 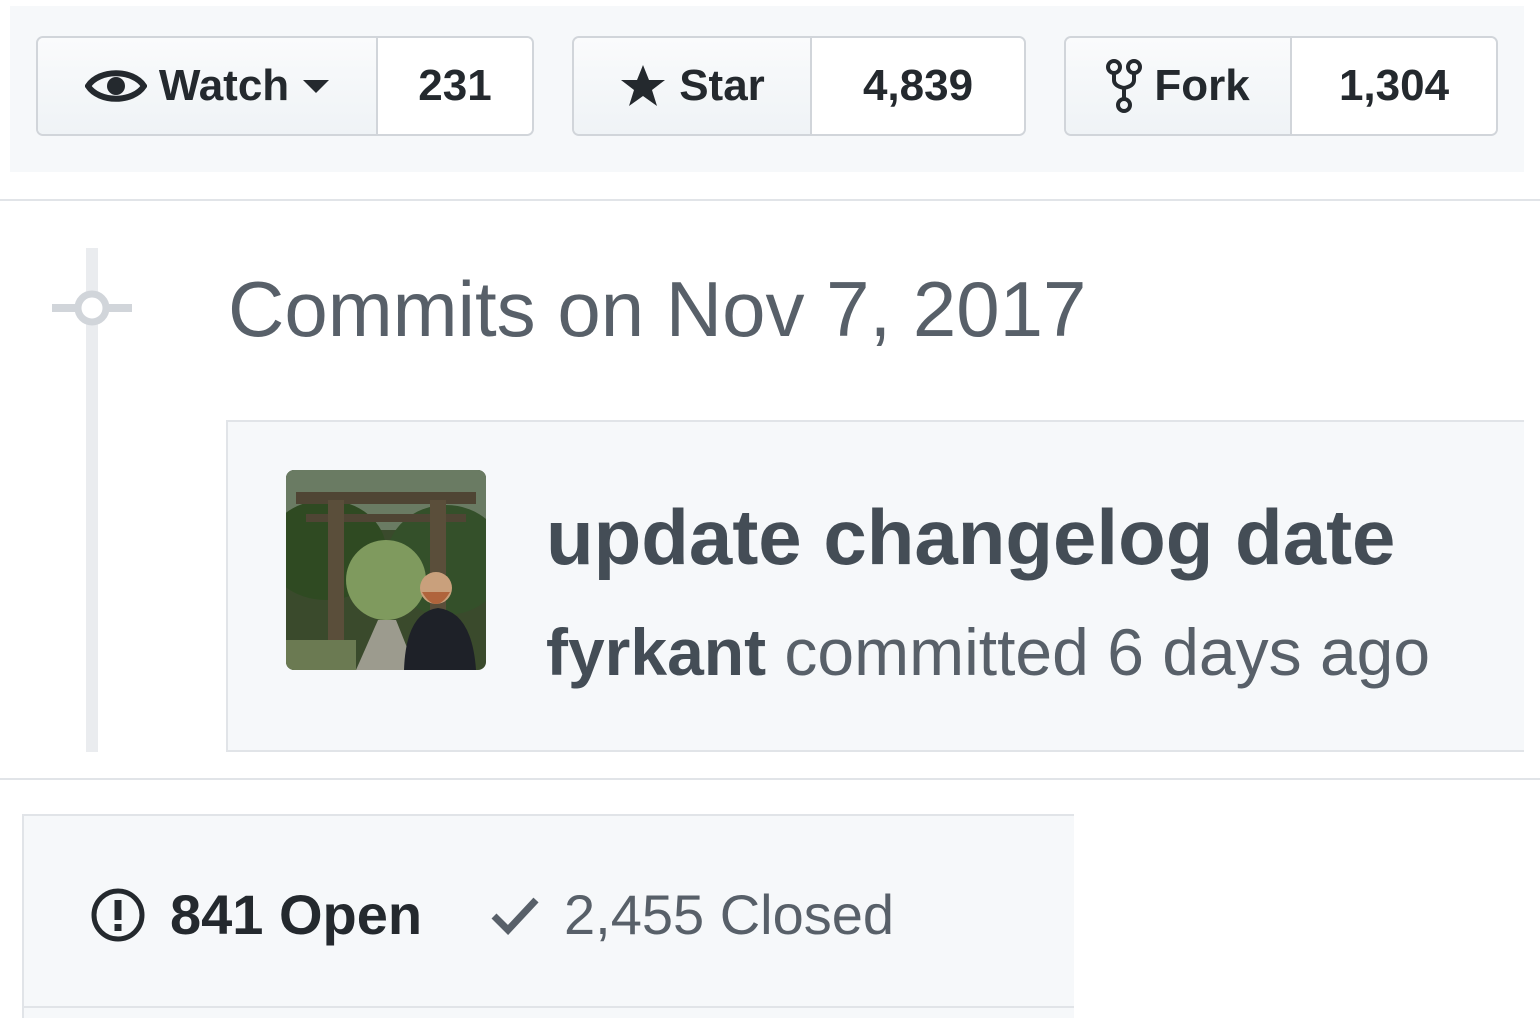 What do you see at coordinates (643, 86) in the screenshot?
I see `star-icon` at bounding box center [643, 86].